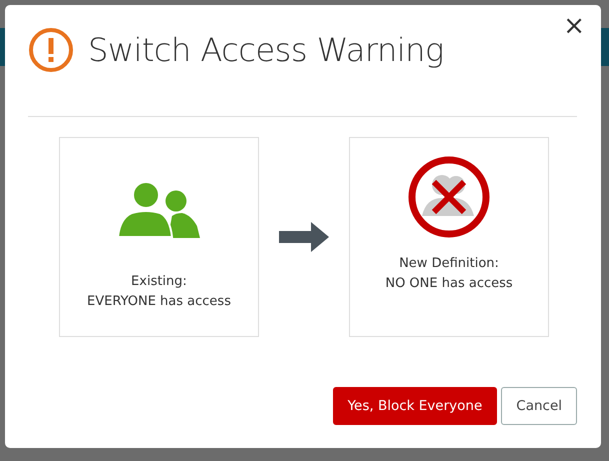  Describe the element at coordinates (449, 264) in the screenshot. I see `state-label: New Definition:` at that location.